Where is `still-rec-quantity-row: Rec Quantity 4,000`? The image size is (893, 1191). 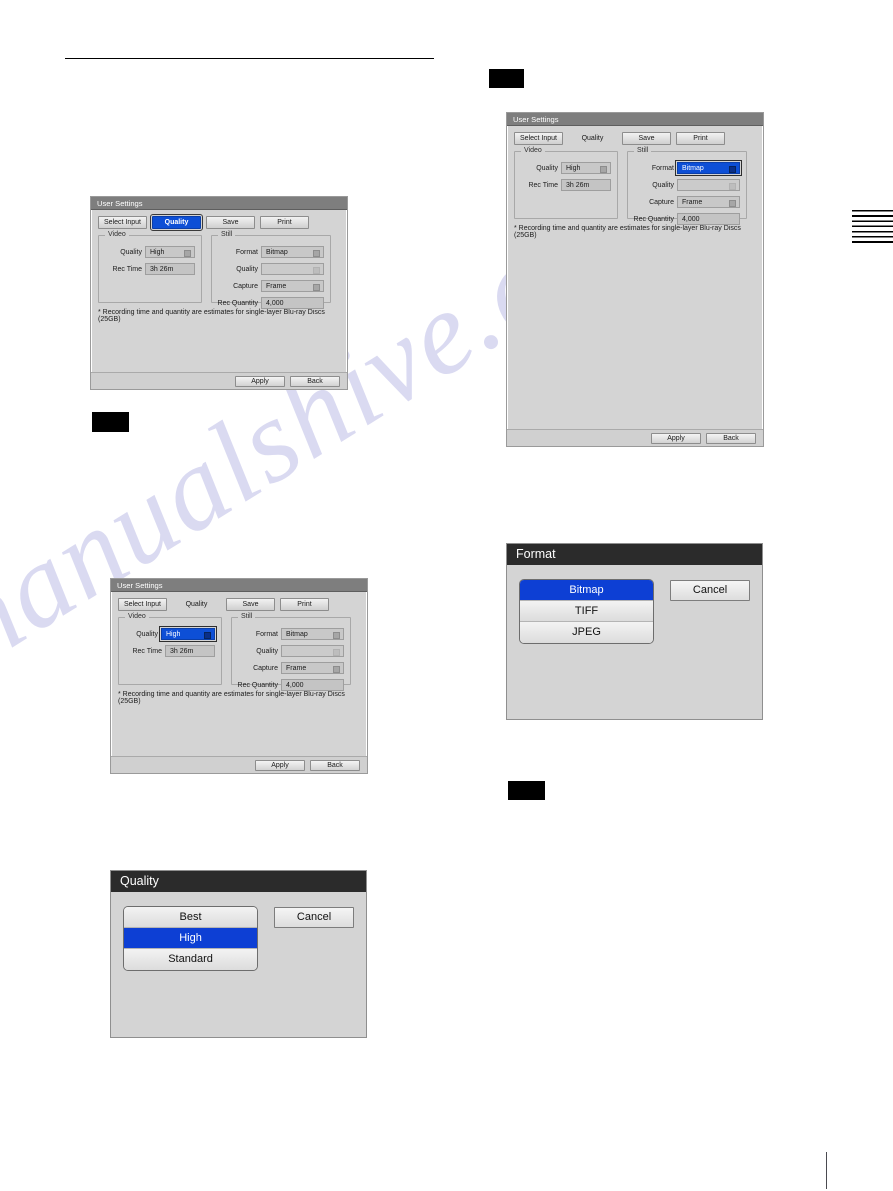
still-rec-quantity-row: Rec Quantity 4,000 is located at coordinates (288, 685).